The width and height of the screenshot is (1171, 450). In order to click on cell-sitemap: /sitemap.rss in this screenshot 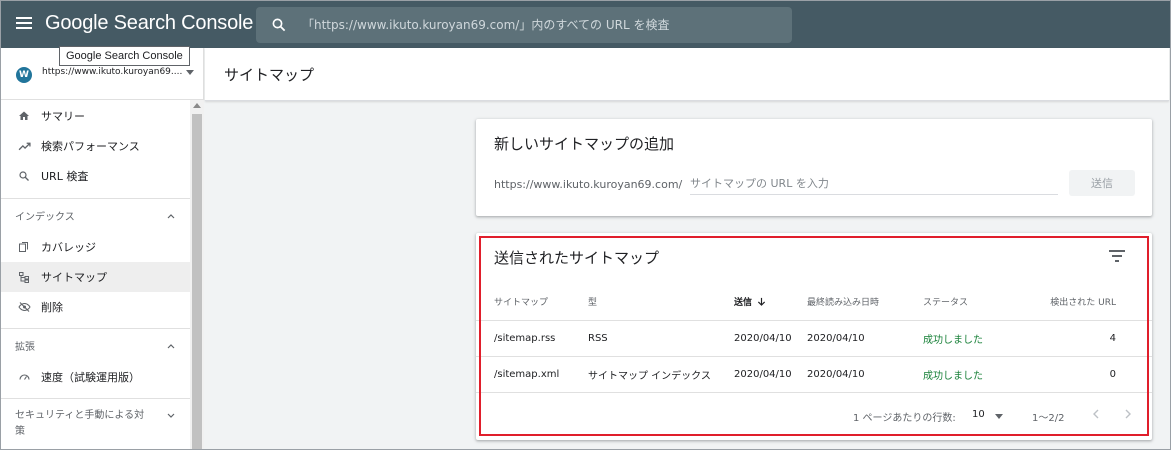, I will do `click(532, 338)`.